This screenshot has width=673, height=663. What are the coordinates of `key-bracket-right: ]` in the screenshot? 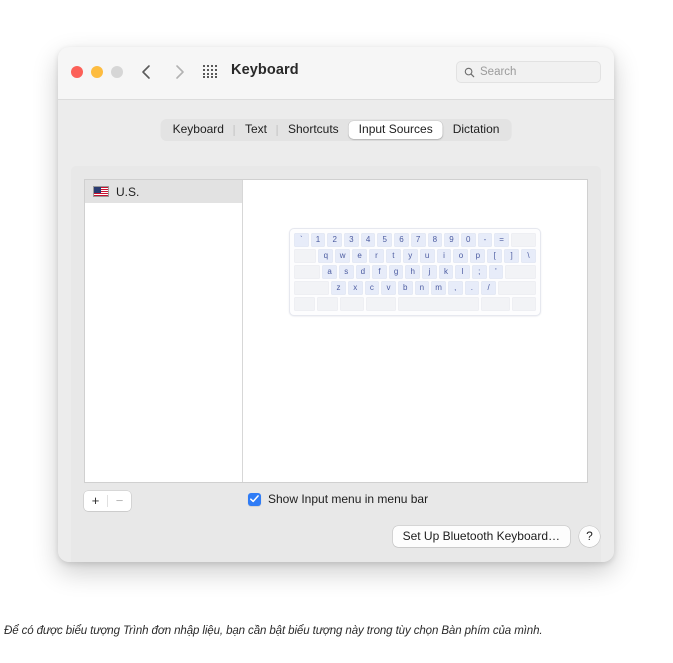 It's located at (512, 256).